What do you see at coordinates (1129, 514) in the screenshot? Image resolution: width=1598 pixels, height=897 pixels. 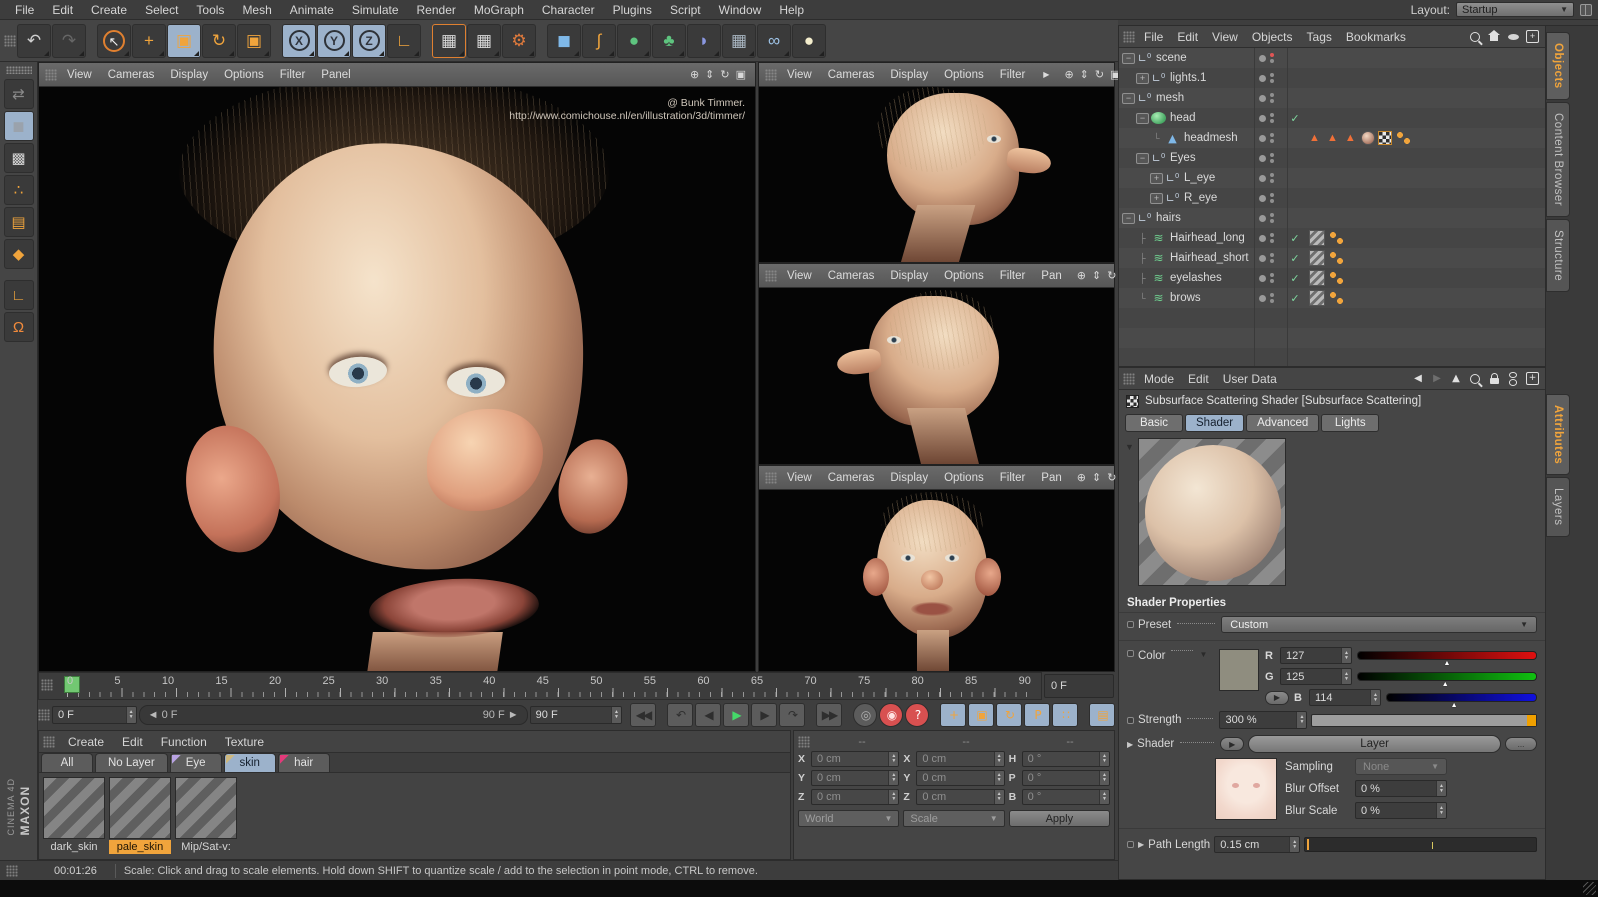 I see `collapse-arrow-icon: ▼` at bounding box center [1129, 514].